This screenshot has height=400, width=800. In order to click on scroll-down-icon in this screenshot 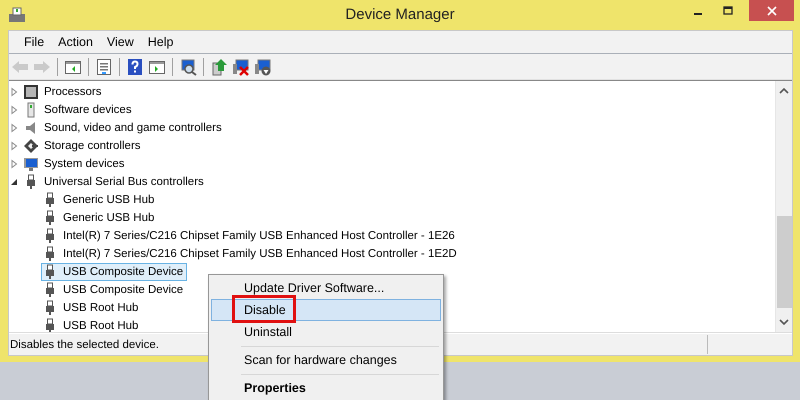, I will do `click(784, 322)`.